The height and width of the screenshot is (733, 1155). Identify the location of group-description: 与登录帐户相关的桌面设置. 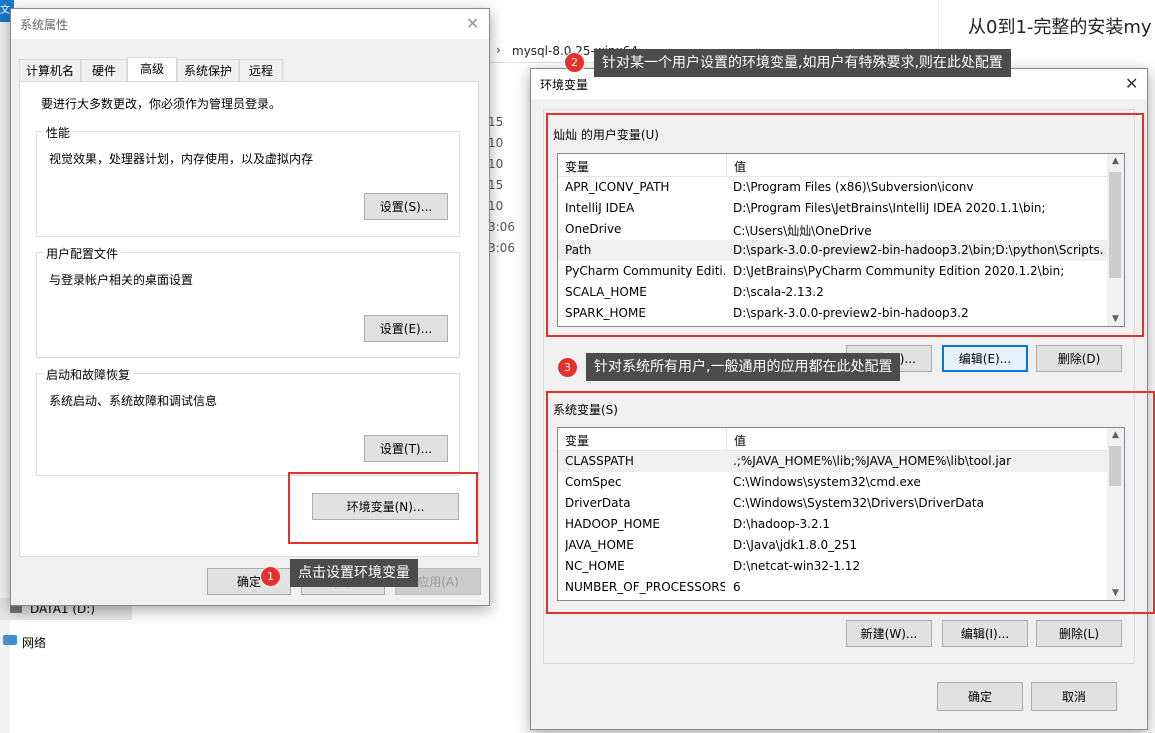
(121, 280).